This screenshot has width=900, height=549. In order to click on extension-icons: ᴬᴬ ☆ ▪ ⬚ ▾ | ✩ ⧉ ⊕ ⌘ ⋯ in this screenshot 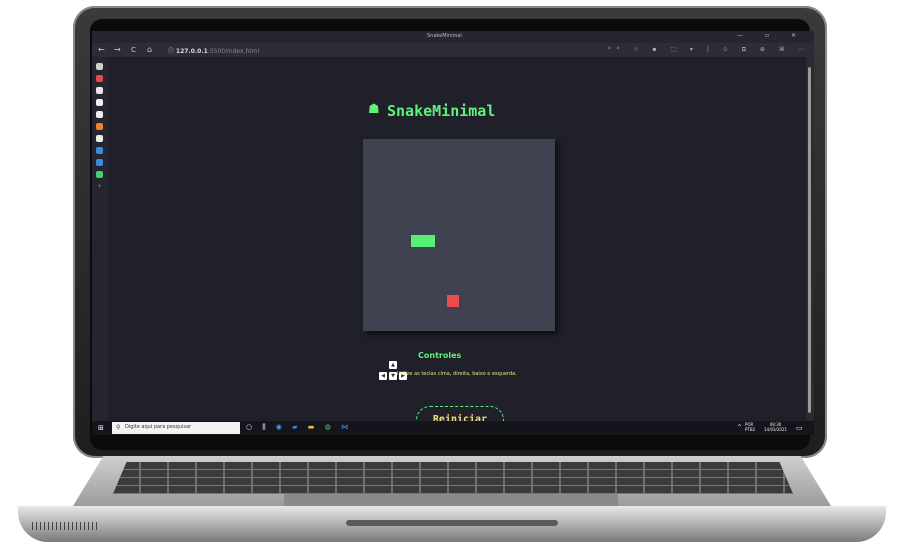, I will do `click(709, 50)`.